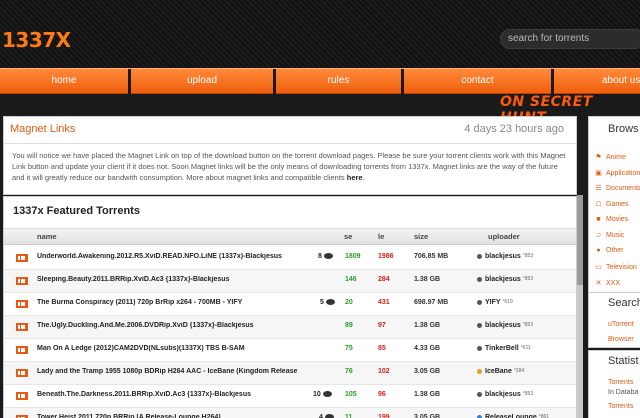  I want to click on statistics-title: Statist, so click(623, 361).